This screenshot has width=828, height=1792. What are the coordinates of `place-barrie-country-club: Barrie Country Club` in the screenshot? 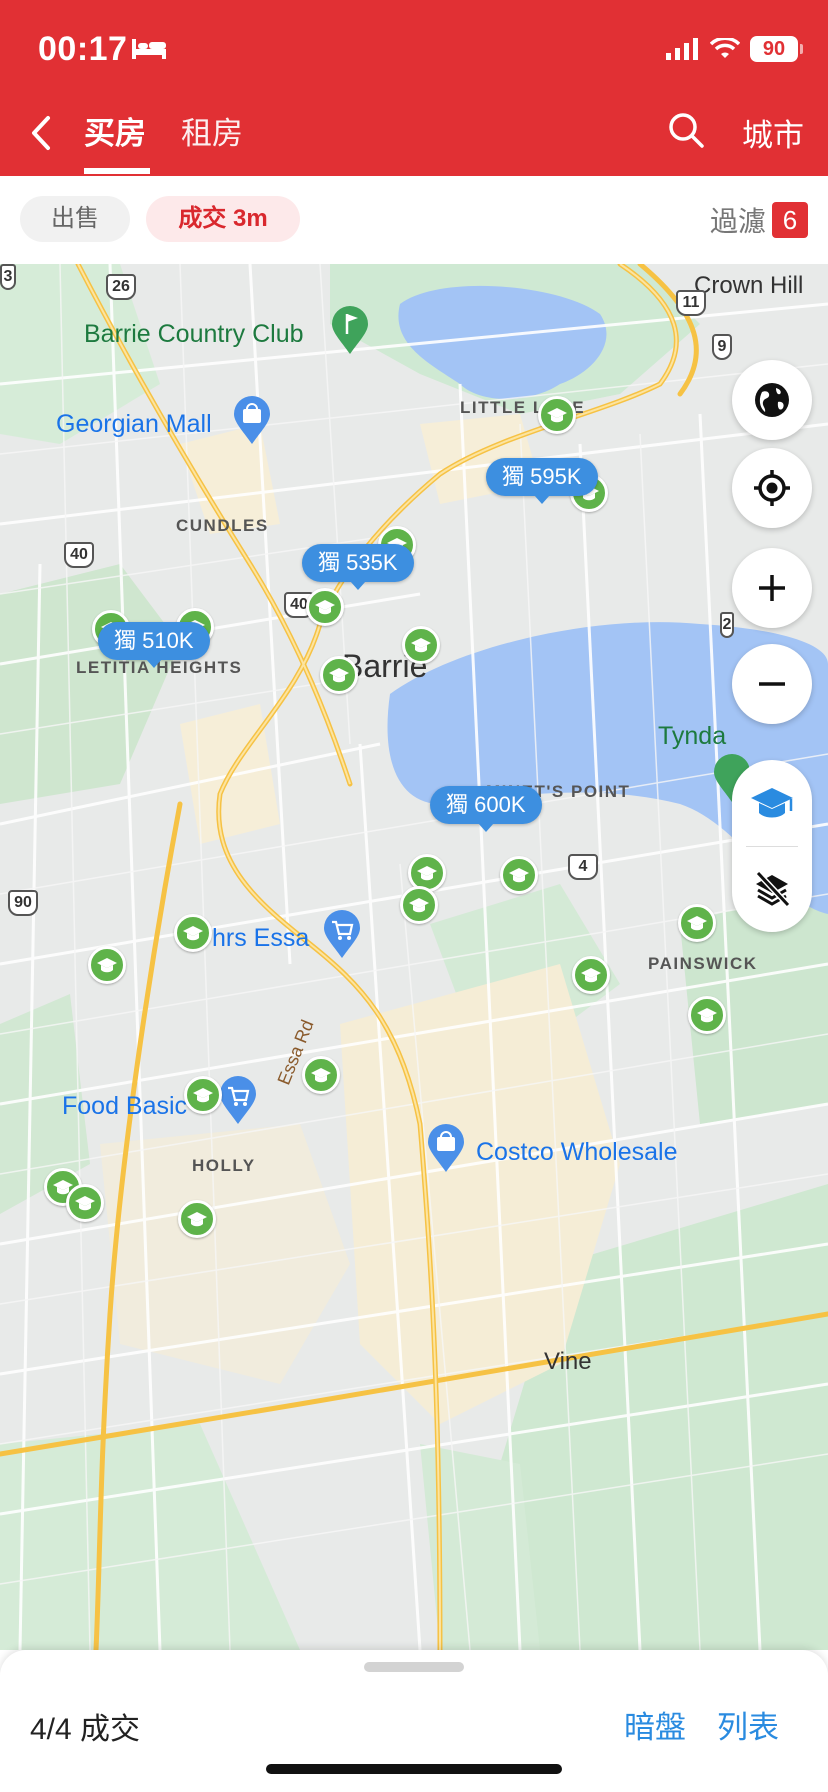 It's located at (194, 334).